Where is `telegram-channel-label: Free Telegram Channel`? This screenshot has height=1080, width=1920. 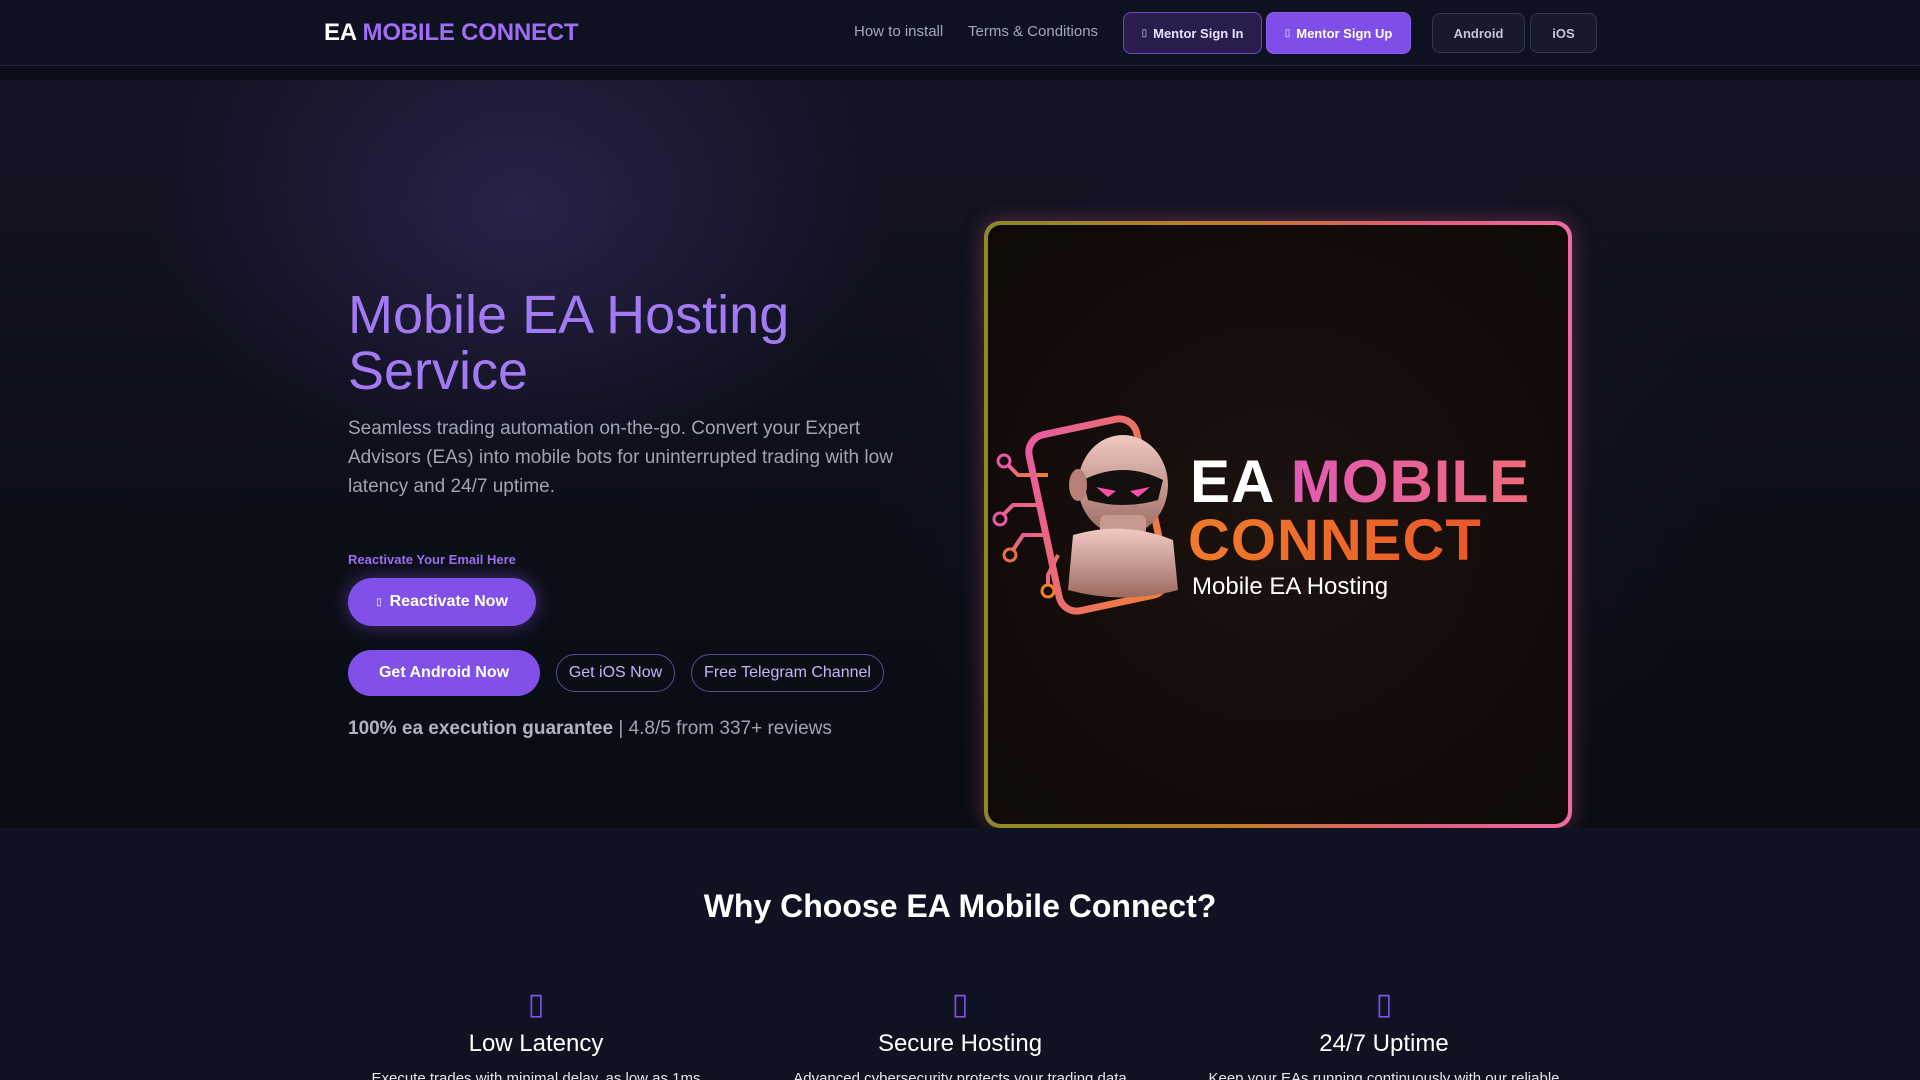
telegram-channel-label: Free Telegram Channel is located at coordinates (787, 672).